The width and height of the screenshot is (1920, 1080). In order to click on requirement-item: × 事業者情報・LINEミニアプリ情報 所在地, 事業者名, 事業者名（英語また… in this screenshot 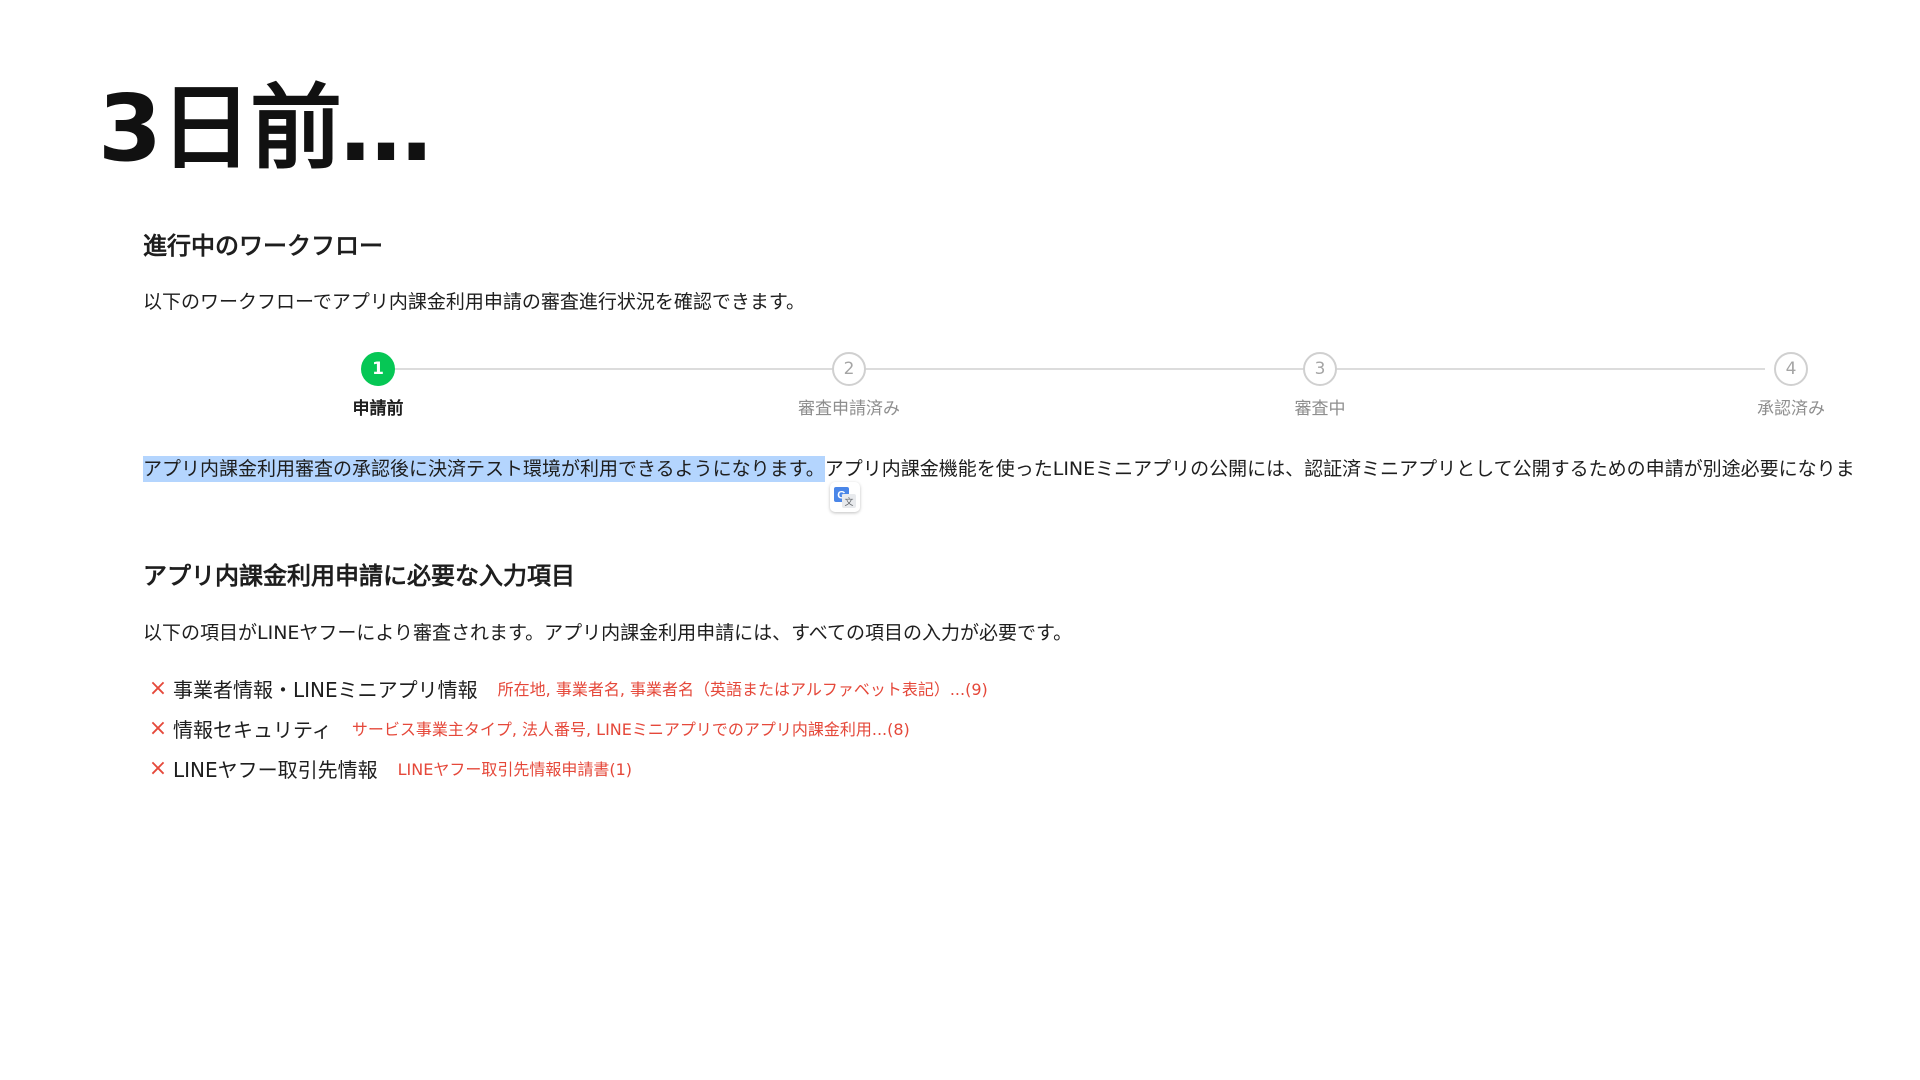, I will do `click(565, 688)`.